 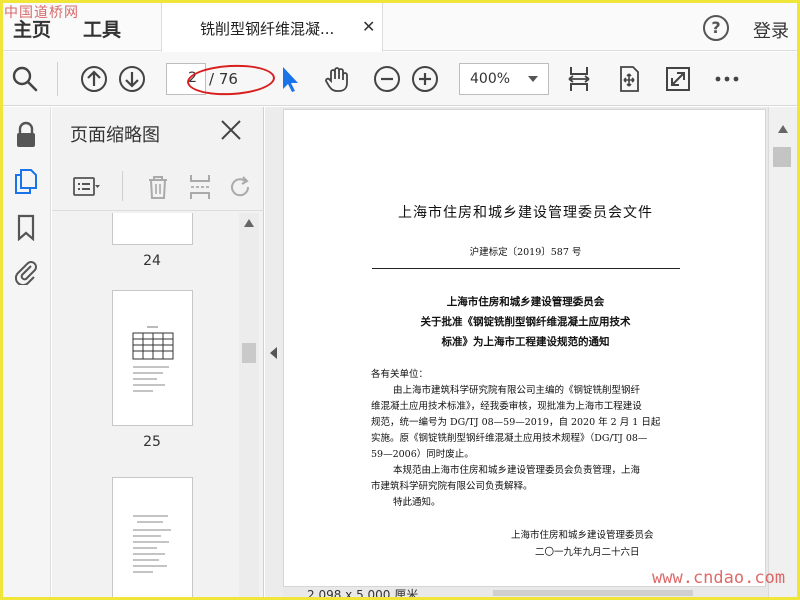 I want to click on document-header: 上海市住房和城乡建设管理委员会文件, so click(x=525, y=213).